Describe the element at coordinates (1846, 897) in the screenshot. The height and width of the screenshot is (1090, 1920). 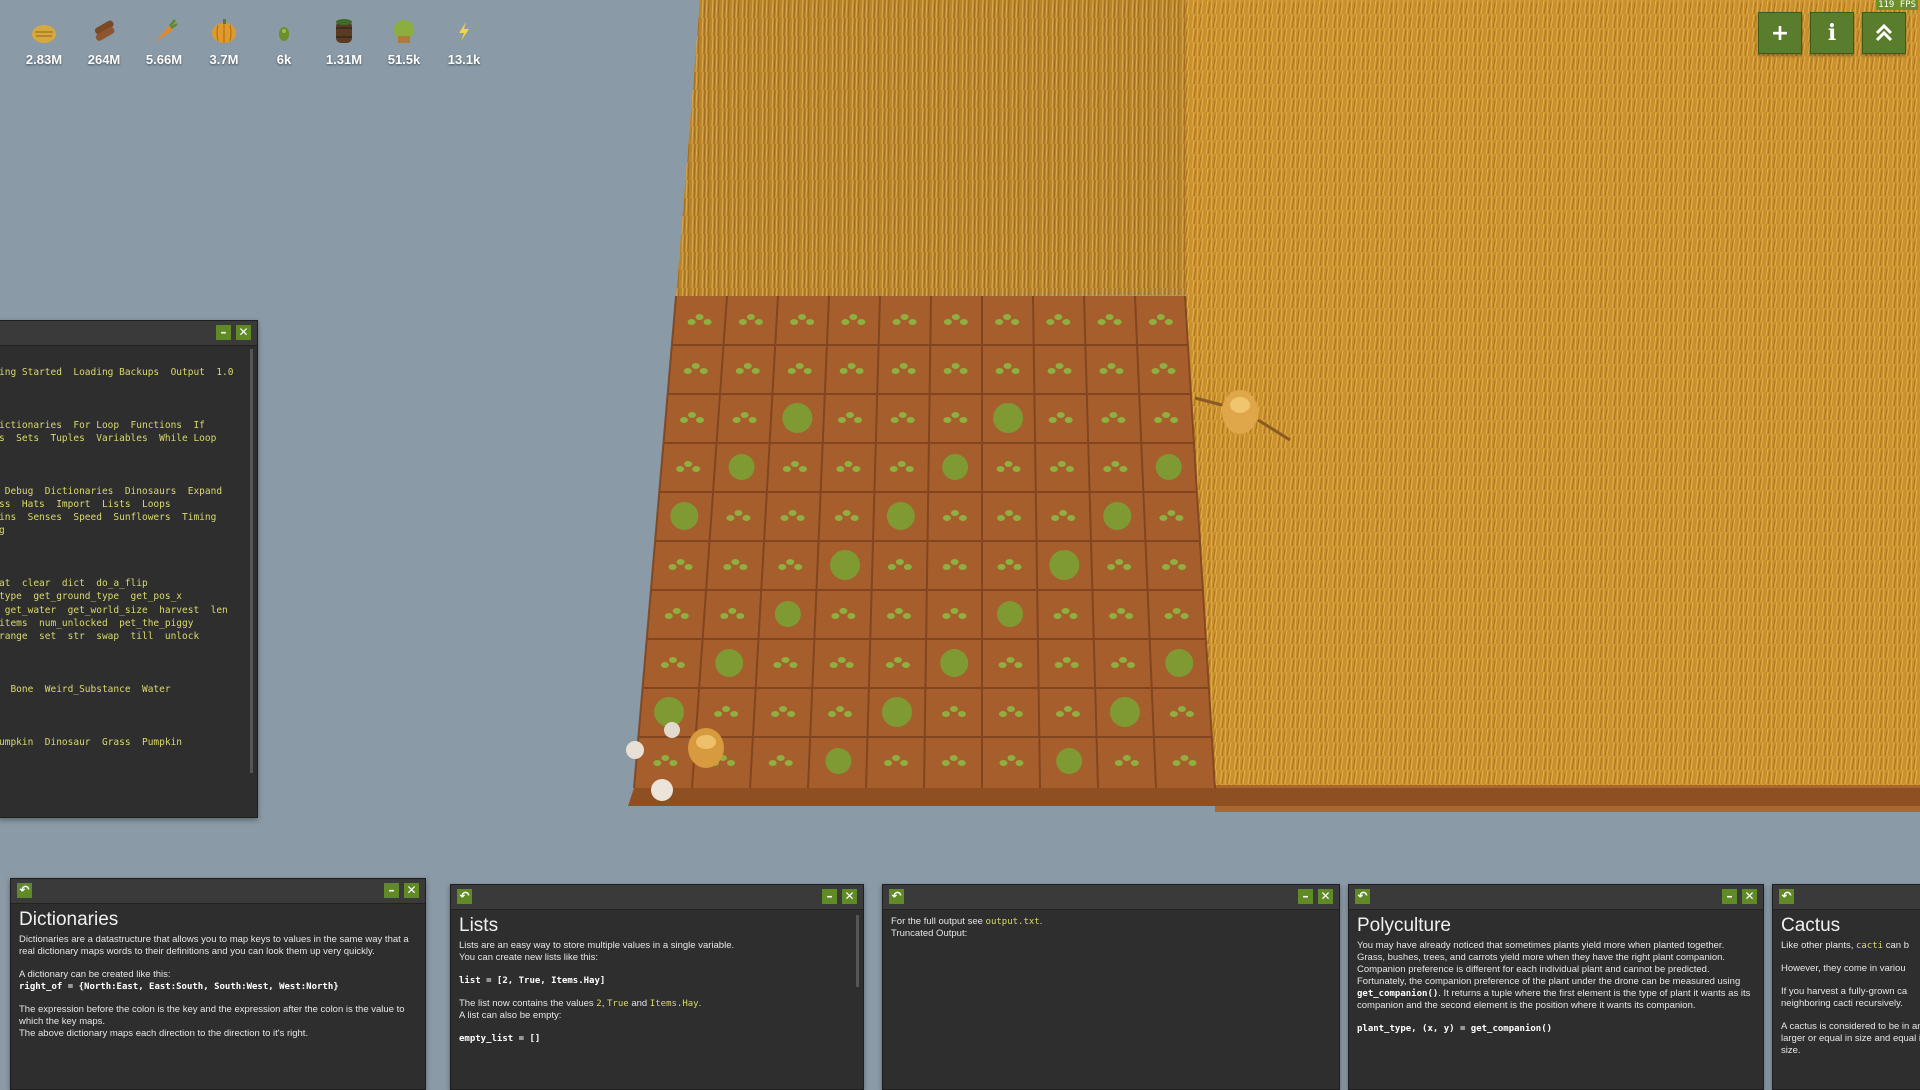
I see `cactus-titlebar: ↶` at that location.